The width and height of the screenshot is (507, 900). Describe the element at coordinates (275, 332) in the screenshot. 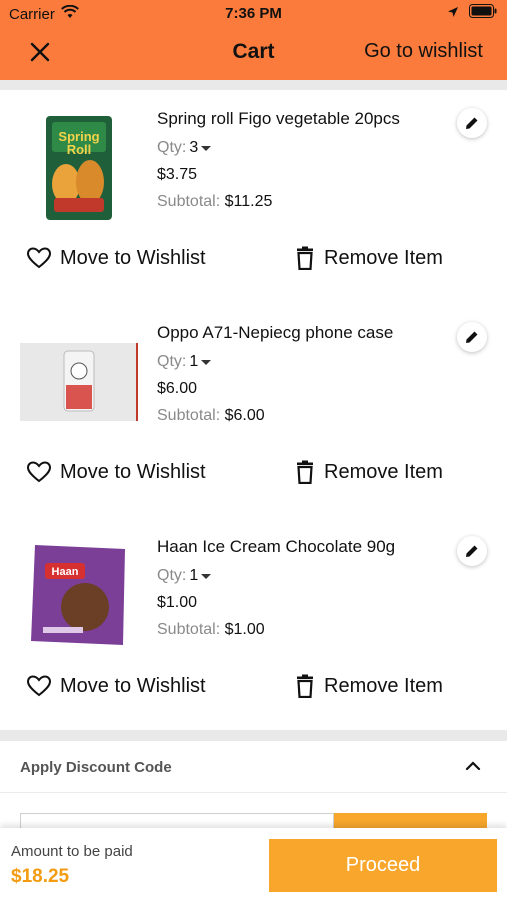

I see `item-name: Oppo A71-Nepiecg phone case` at that location.